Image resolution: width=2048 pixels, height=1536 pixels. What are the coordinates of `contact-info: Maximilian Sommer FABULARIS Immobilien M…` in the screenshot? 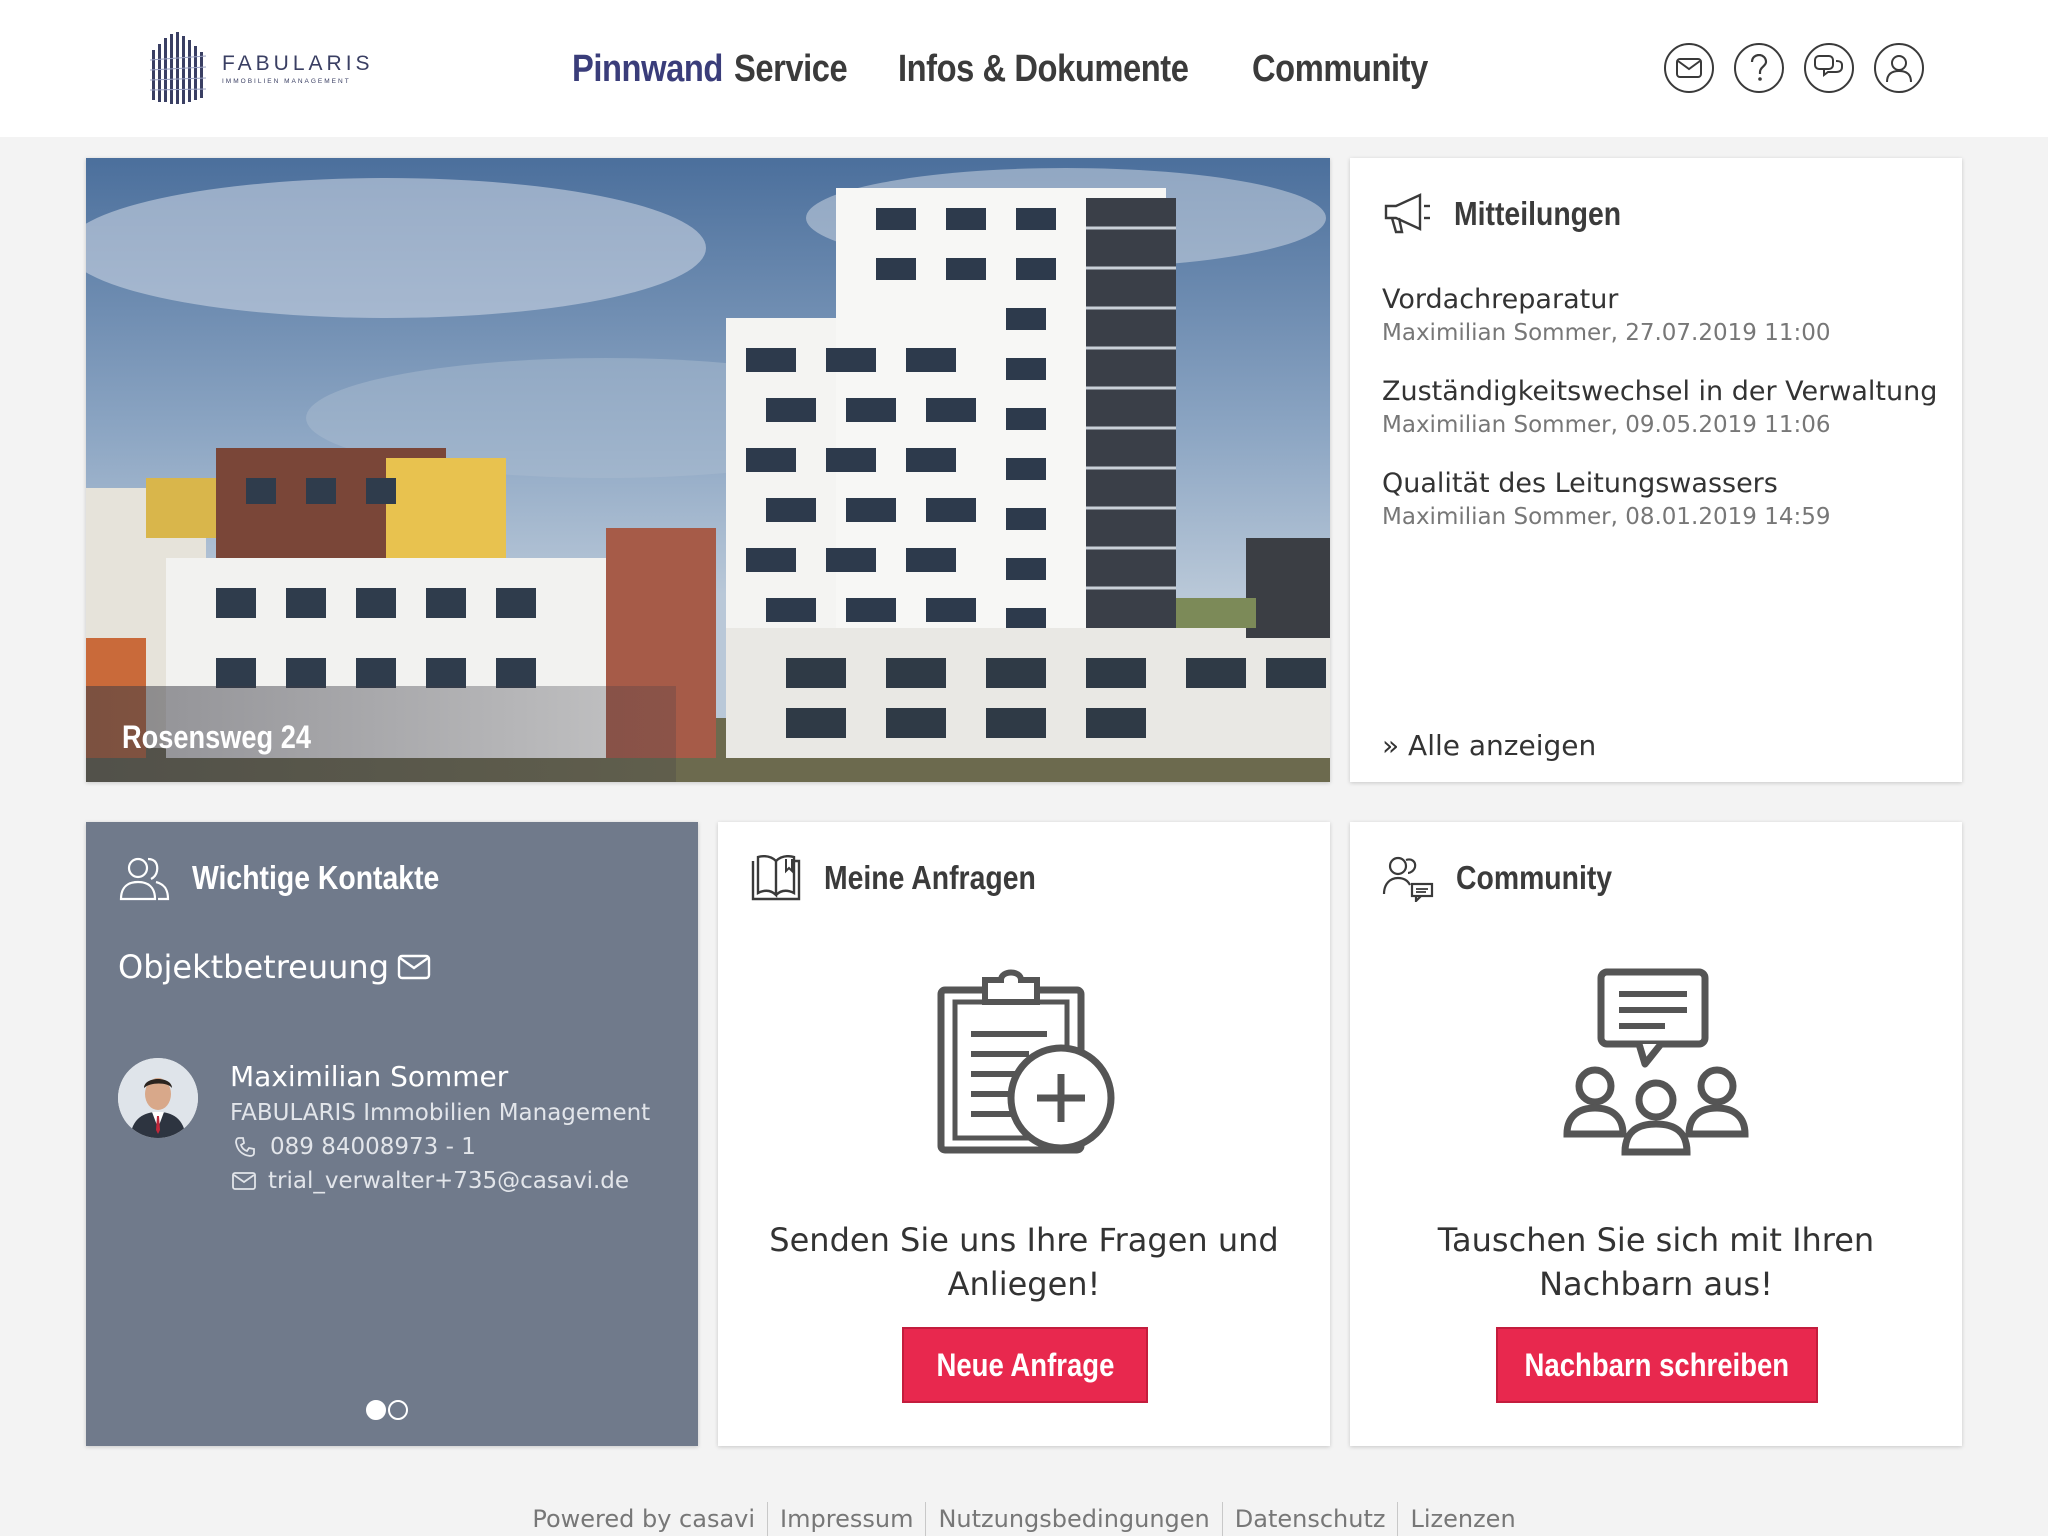 It's located at (440, 1128).